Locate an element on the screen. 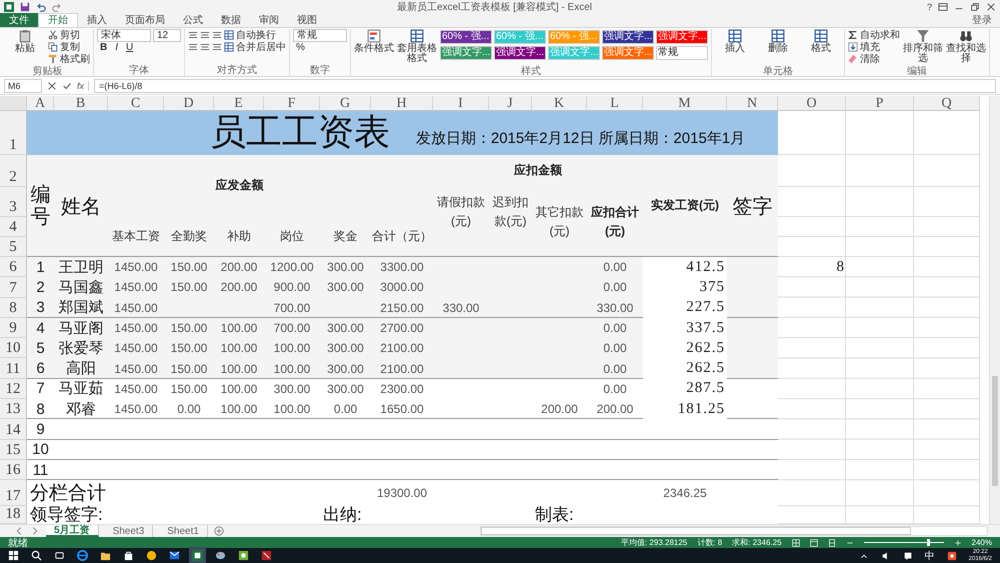 The height and width of the screenshot is (563, 1000). ribbon-tab: 开始 is located at coordinates (58, 20).